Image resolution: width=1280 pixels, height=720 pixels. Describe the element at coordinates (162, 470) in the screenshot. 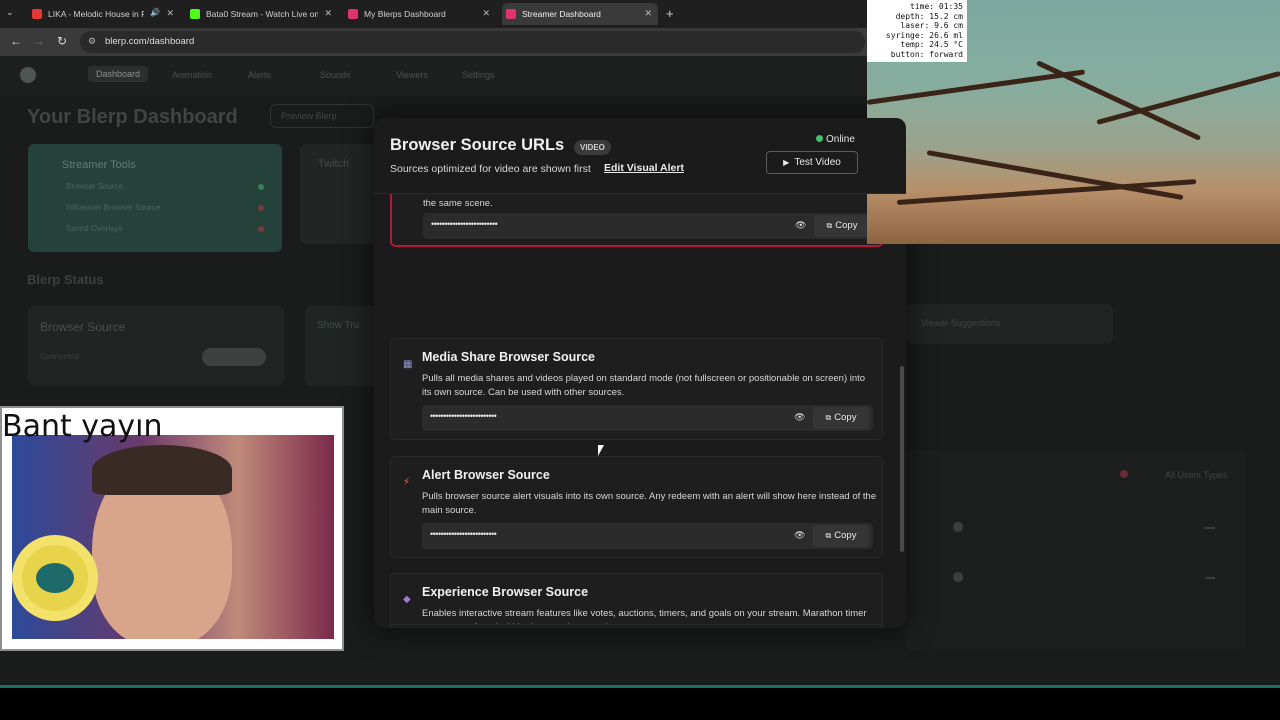

I see `person-hair` at that location.